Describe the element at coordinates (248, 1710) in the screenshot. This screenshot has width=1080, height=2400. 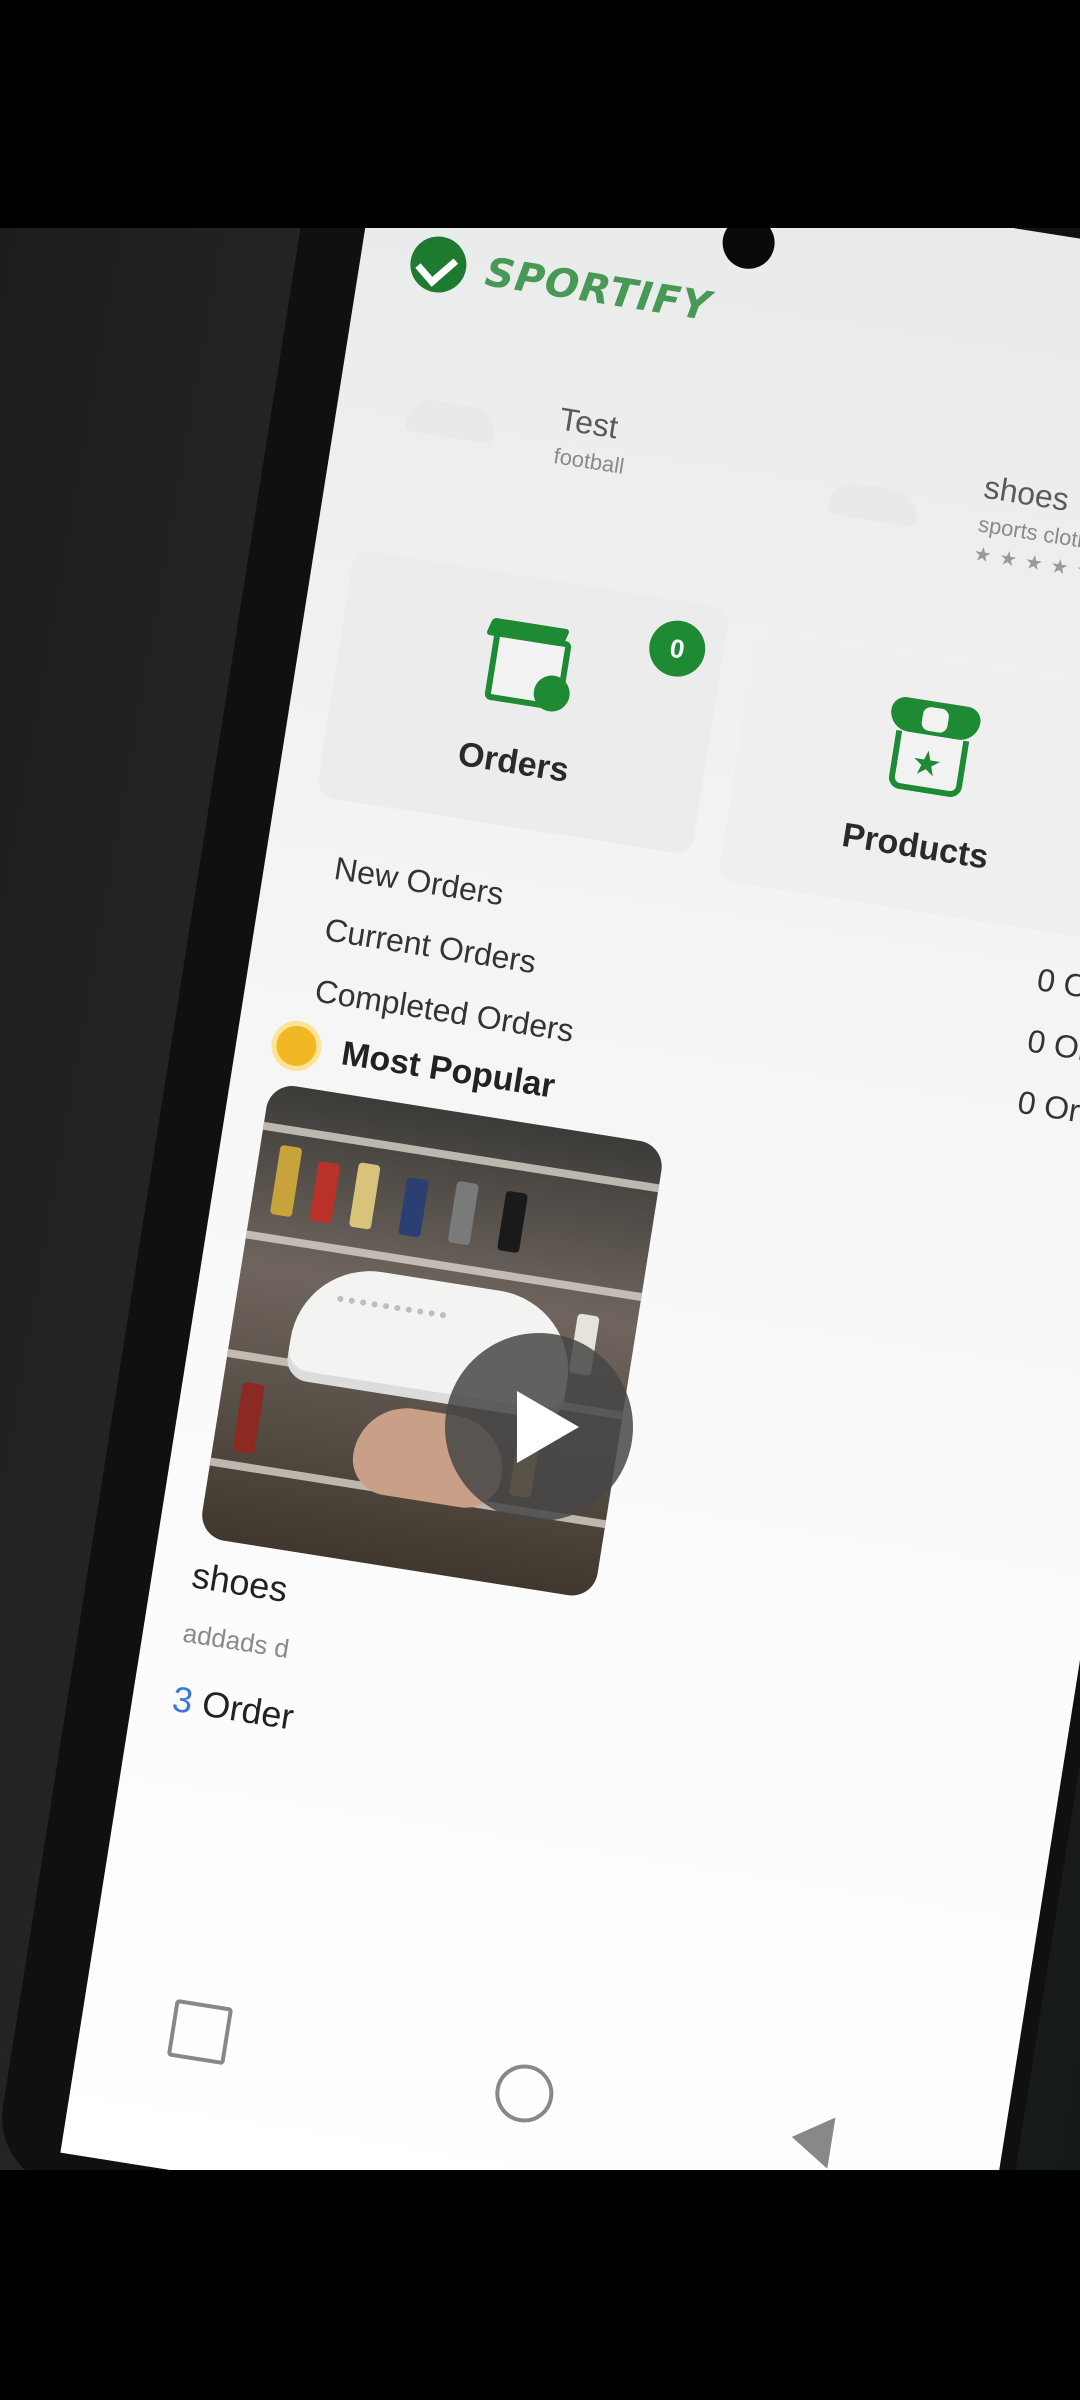
I see `order-count-unit: Order` at that location.